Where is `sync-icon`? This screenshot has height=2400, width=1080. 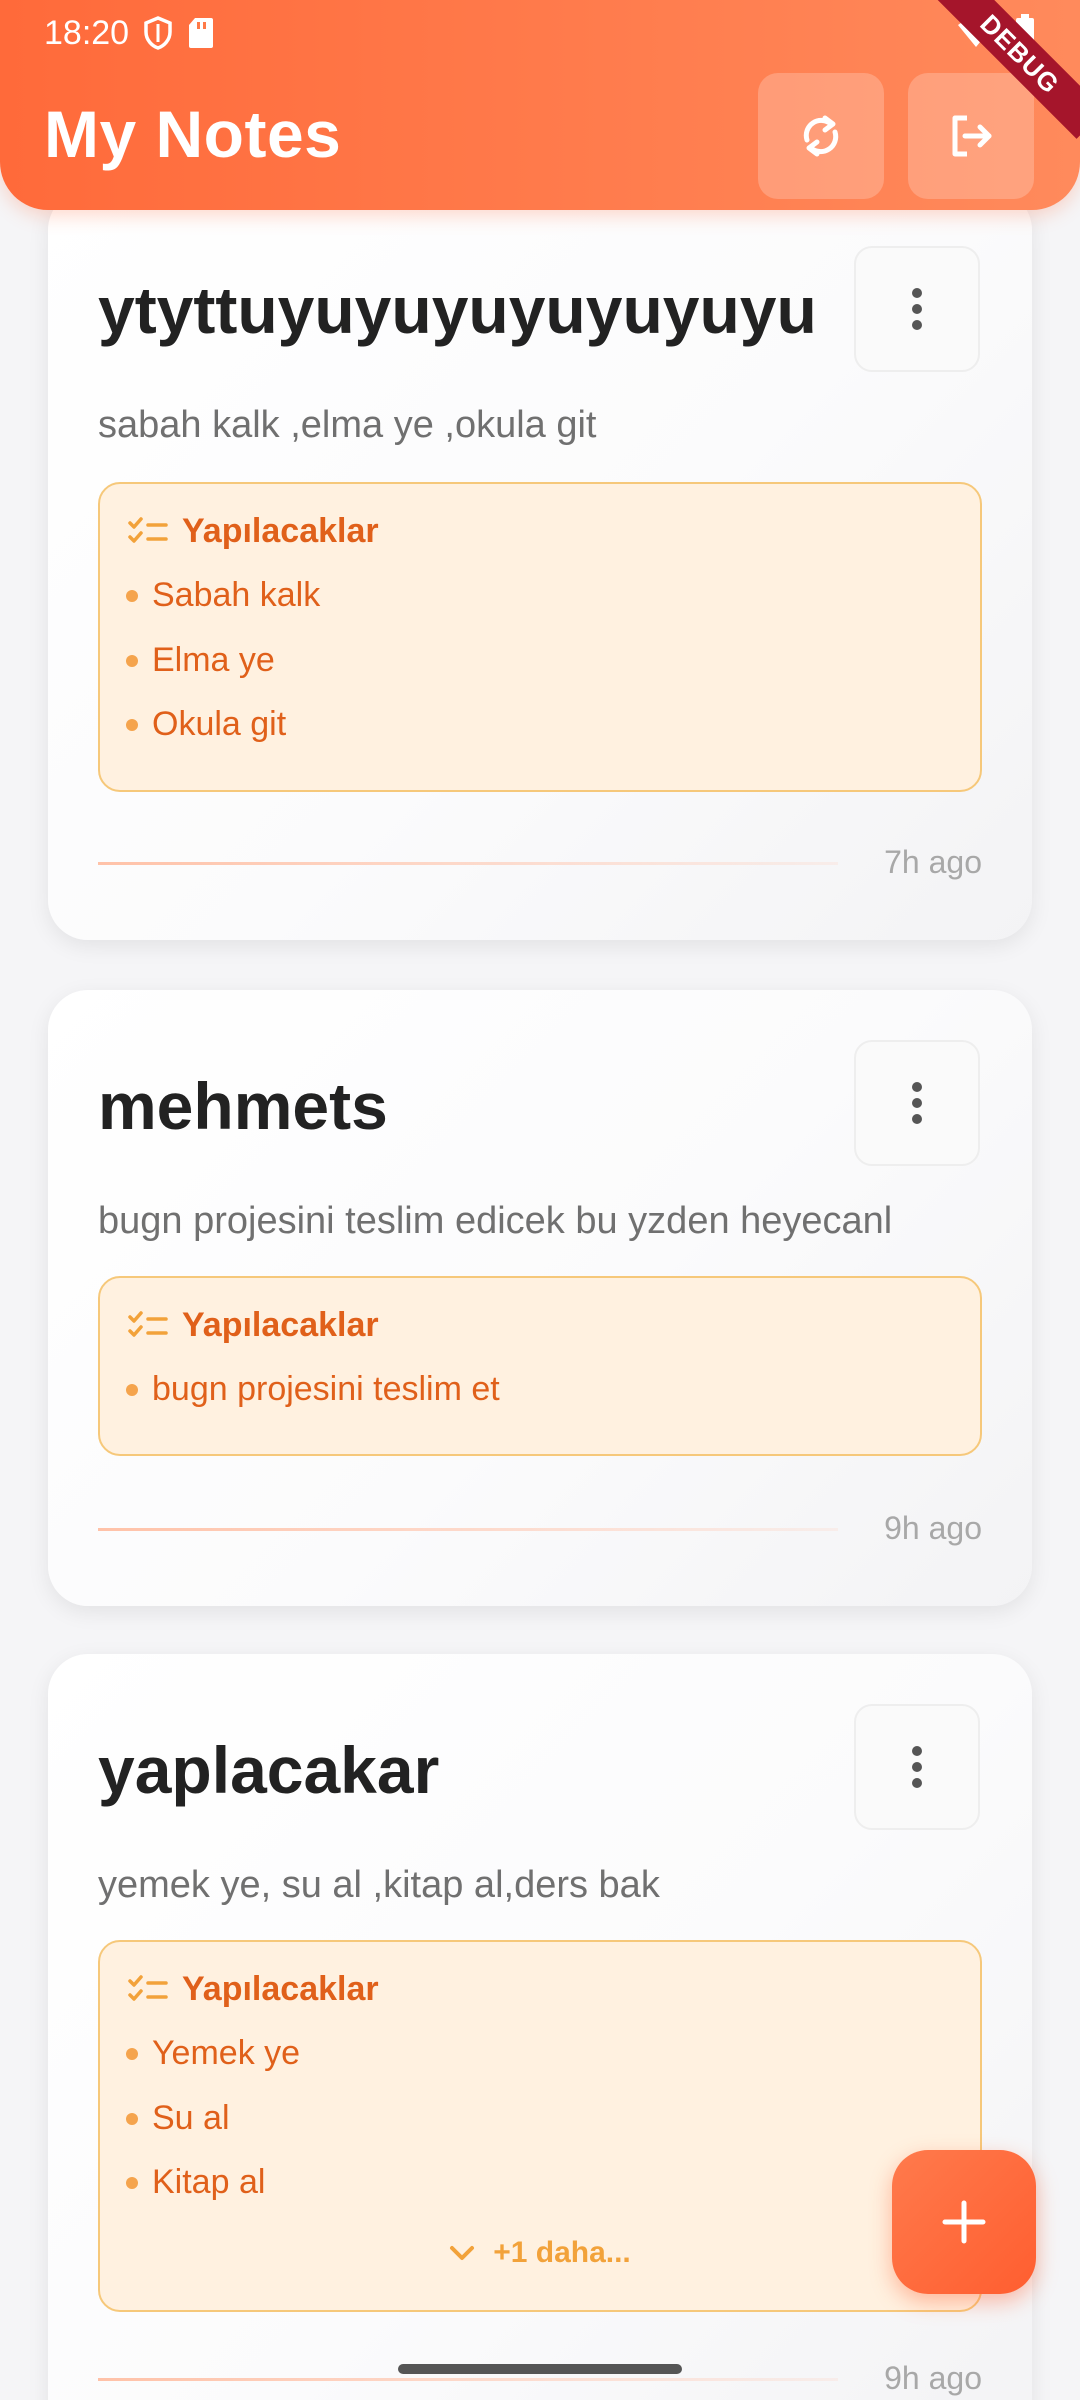 sync-icon is located at coordinates (821, 136).